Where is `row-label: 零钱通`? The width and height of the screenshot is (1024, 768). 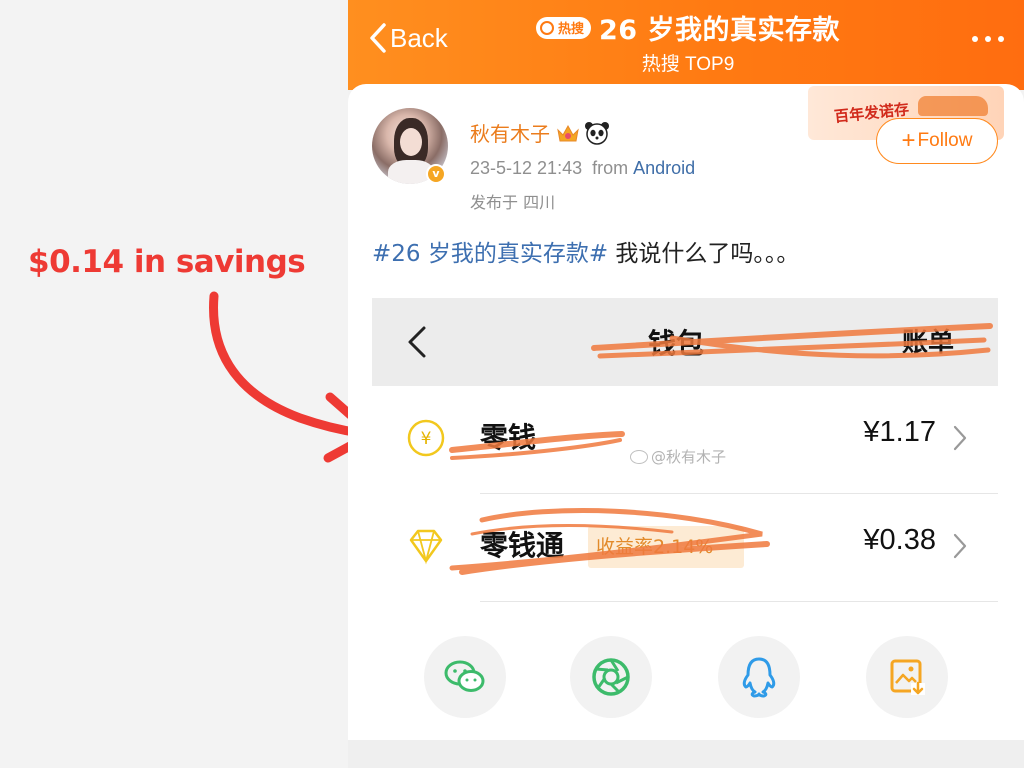 row-label: 零钱通 is located at coordinates (522, 545).